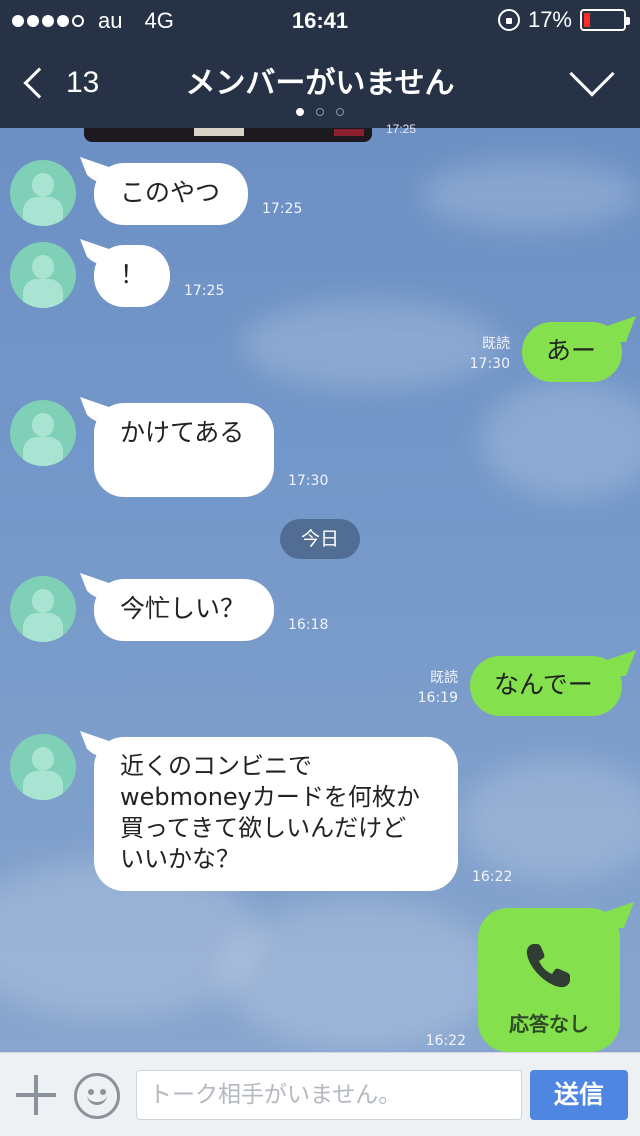 The height and width of the screenshot is (1136, 640). I want to click on message-time: 16:19, so click(437, 698).